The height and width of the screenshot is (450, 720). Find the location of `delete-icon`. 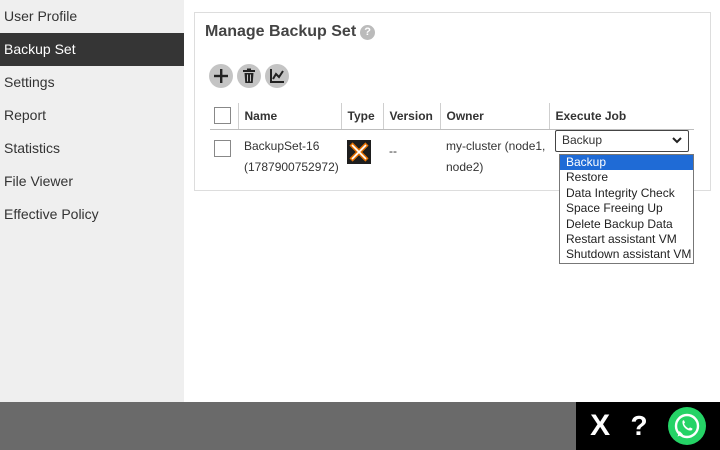

delete-icon is located at coordinates (249, 75).